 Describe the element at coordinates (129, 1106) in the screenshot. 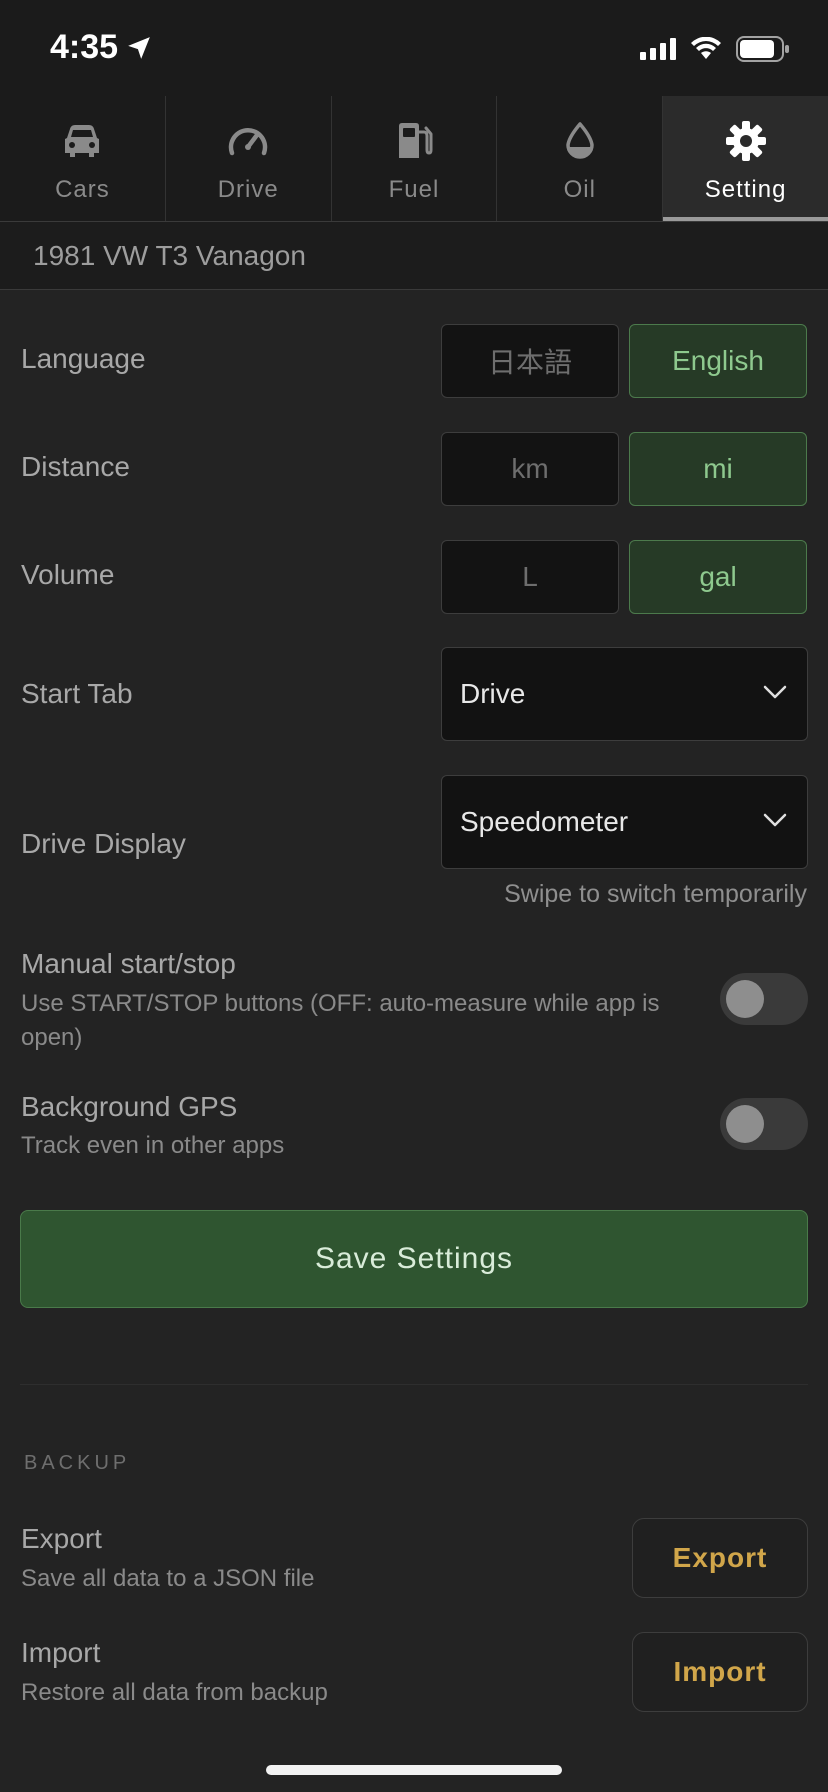

I see `background-gps-title: Background GPS` at that location.